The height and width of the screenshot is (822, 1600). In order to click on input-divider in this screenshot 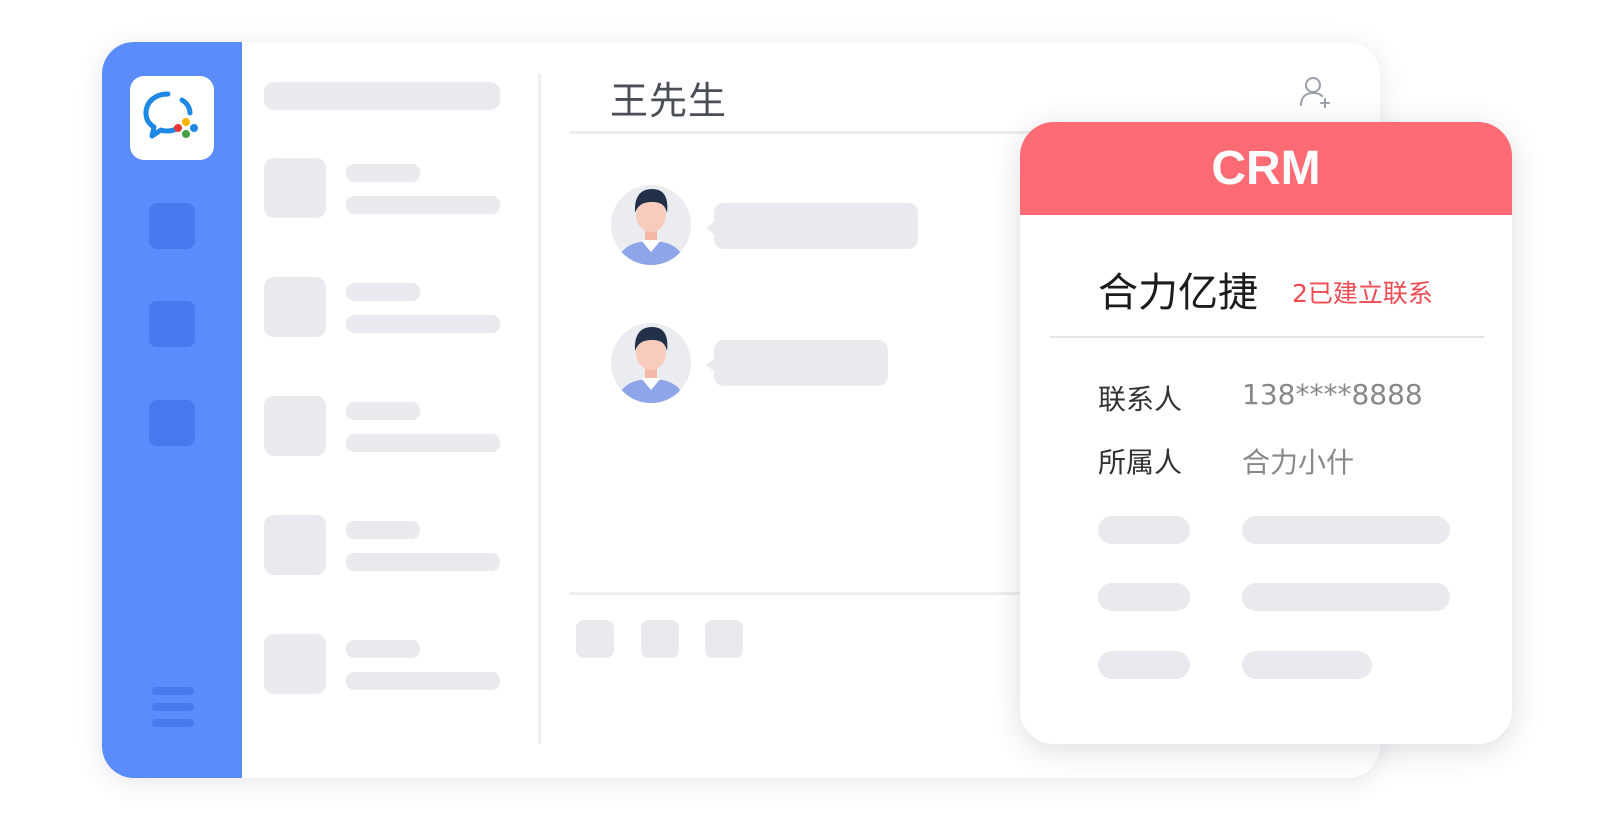, I will do `click(800, 593)`.